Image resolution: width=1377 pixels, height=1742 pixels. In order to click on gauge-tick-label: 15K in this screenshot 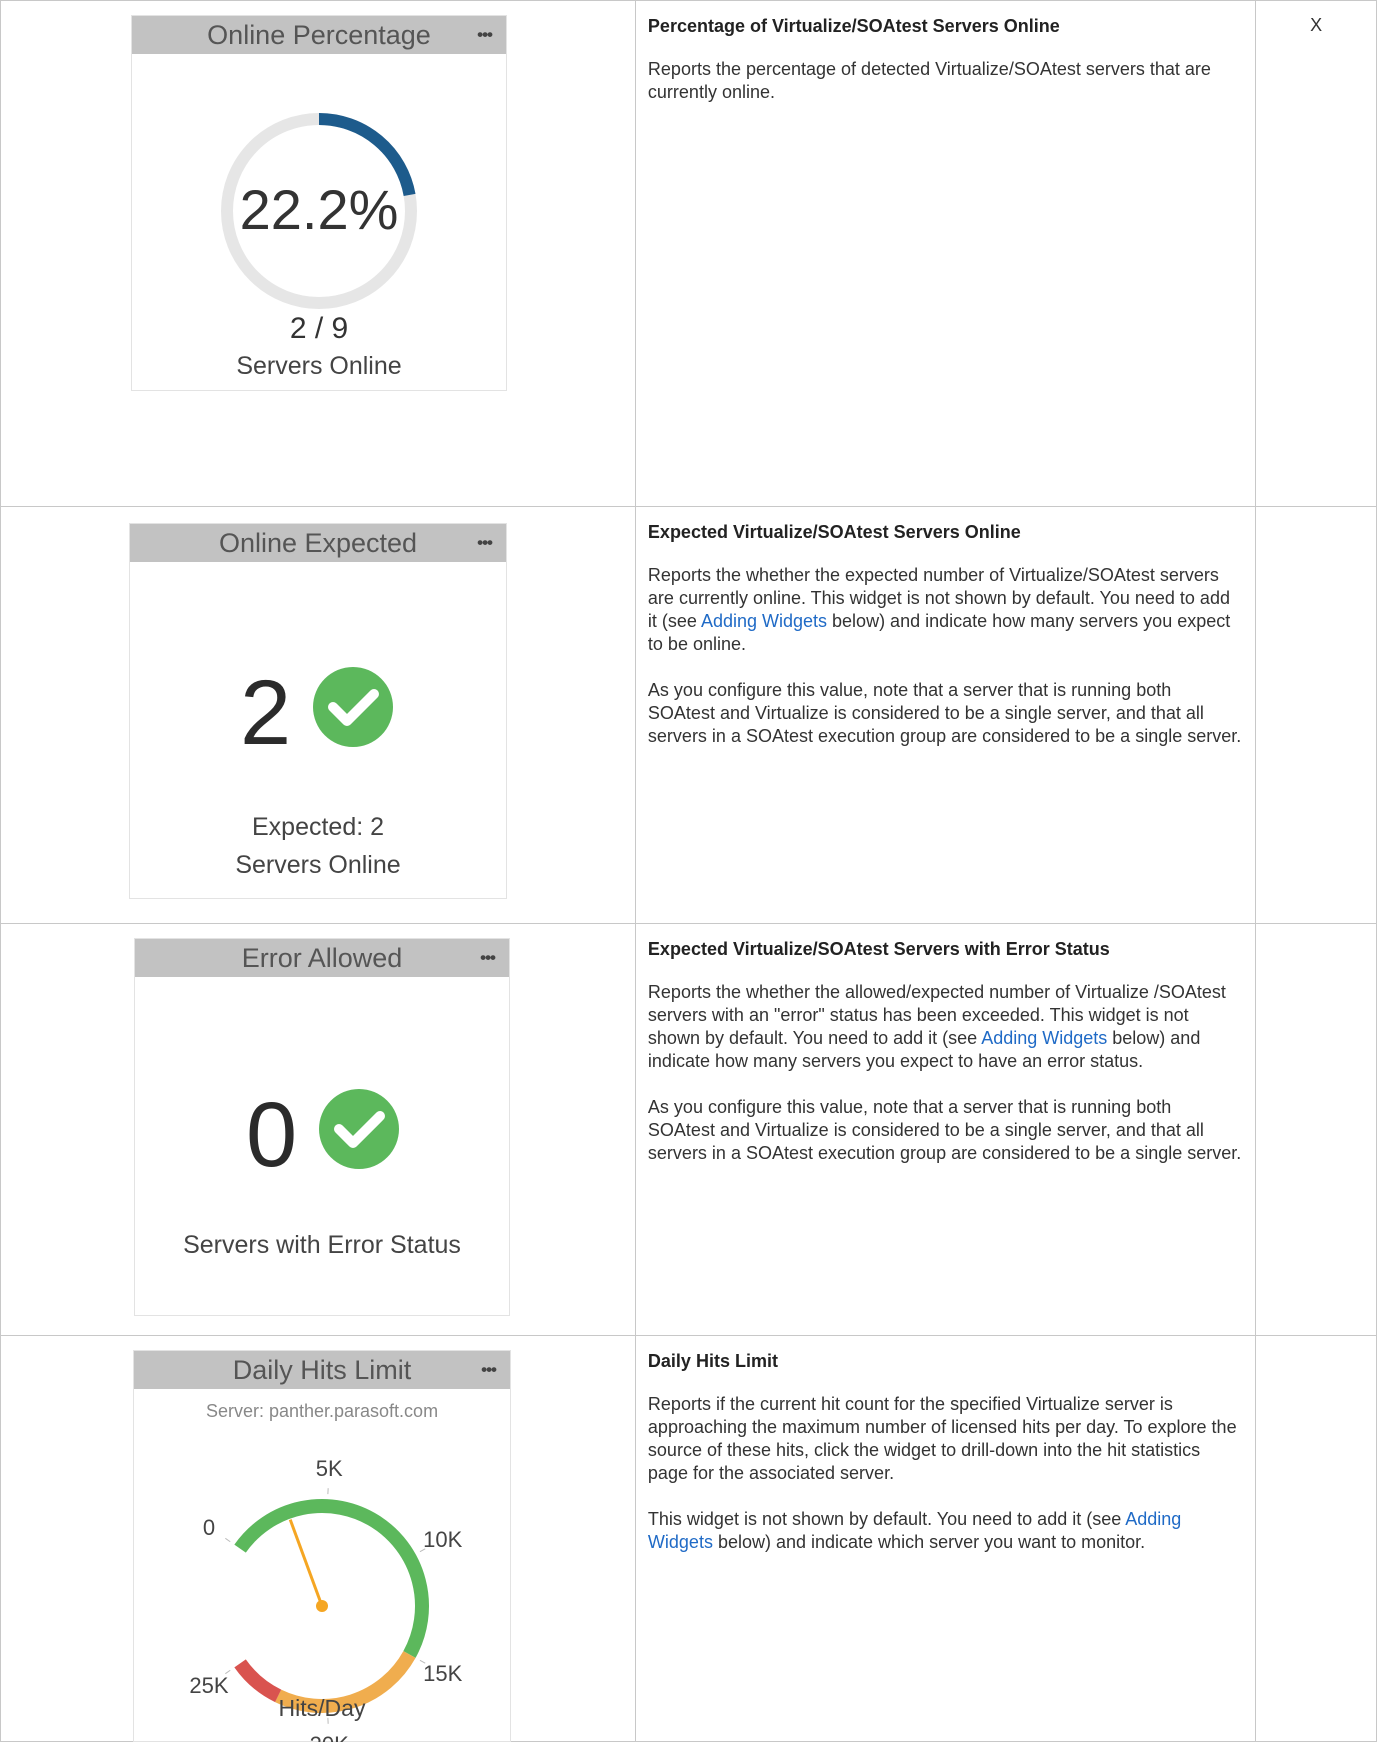, I will do `click(442, 1673)`.